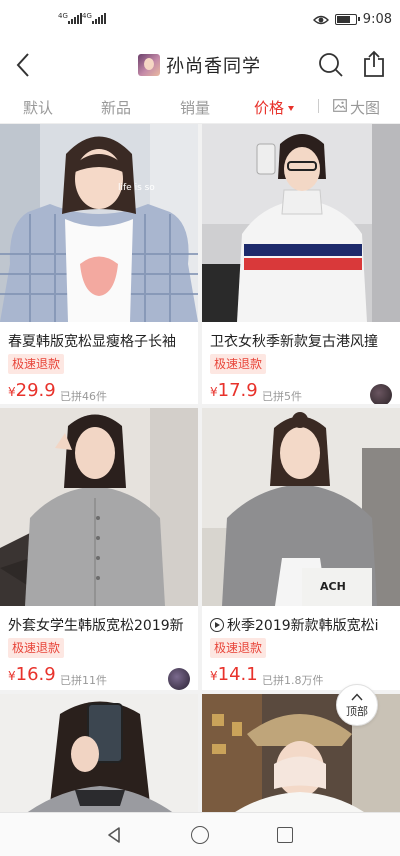 This screenshot has width=400, height=856. I want to click on price-value: 16.9, so click(35, 674).